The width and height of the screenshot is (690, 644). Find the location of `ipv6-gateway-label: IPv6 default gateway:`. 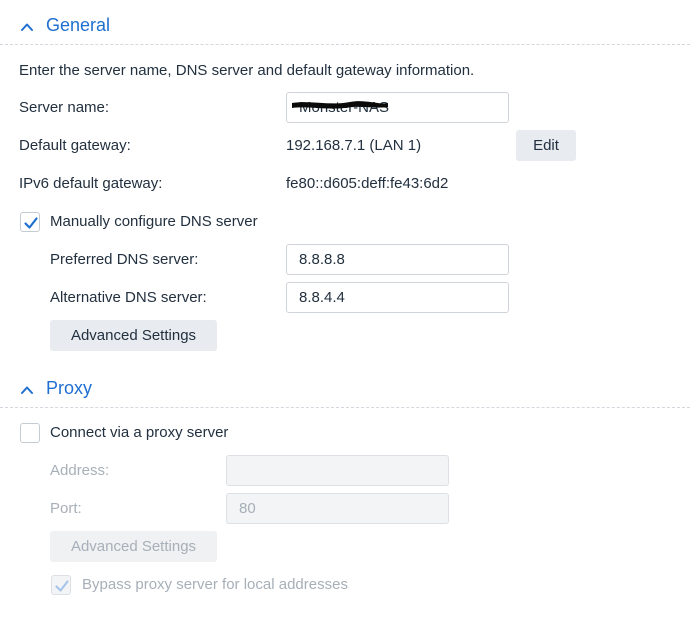

ipv6-gateway-label: IPv6 default gateway: is located at coordinates (91, 183).